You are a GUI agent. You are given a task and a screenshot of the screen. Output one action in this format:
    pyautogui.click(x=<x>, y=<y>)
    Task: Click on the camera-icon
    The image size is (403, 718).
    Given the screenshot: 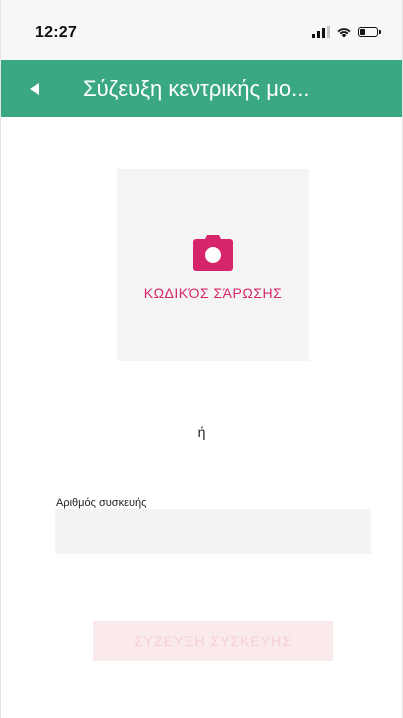 What is the action you would take?
    pyautogui.click(x=213, y=253)
    